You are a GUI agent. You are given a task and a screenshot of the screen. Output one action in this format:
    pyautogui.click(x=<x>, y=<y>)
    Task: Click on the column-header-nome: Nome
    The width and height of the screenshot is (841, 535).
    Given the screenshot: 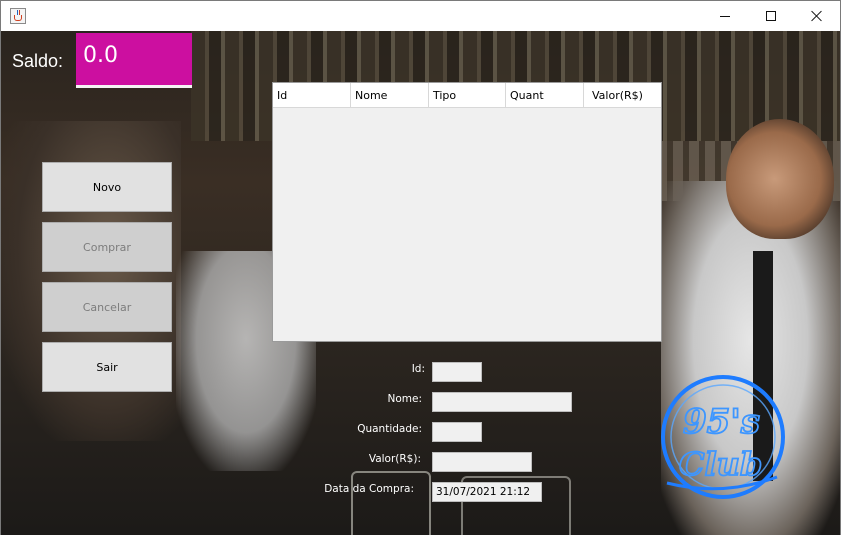 What is the action you would take?
    pyautogui.click(x=390, y=95)
    